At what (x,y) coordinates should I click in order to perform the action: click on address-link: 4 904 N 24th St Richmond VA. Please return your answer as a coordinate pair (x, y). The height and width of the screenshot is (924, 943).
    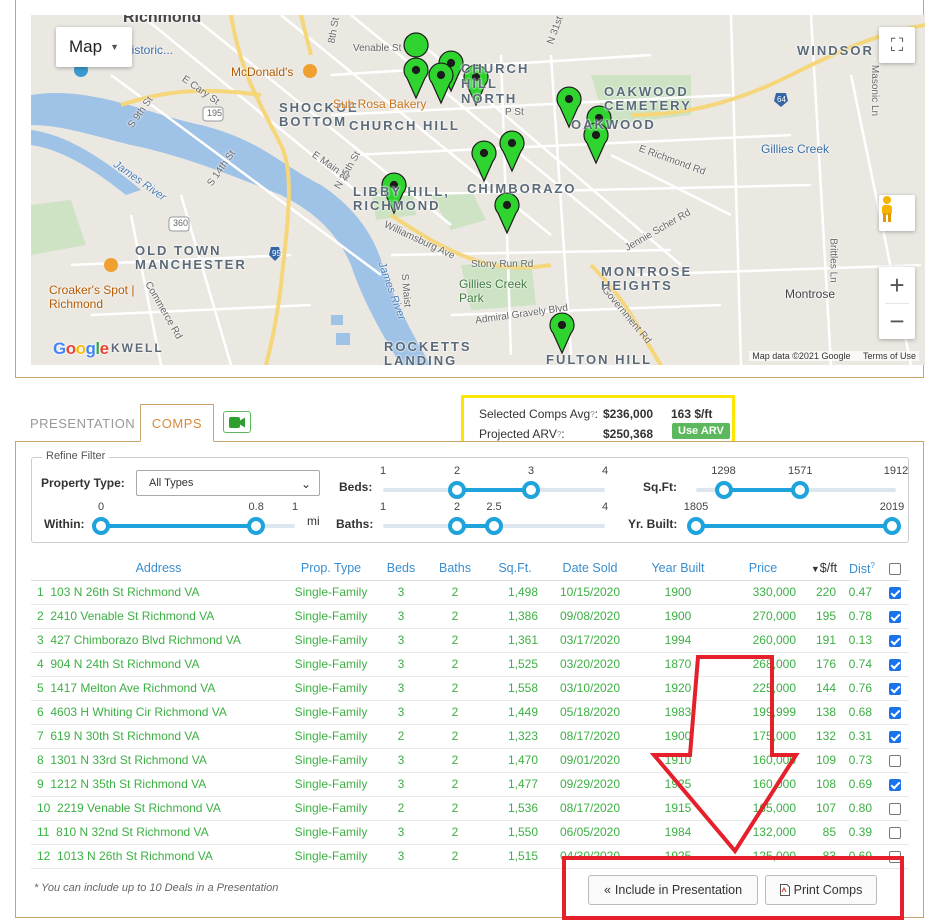
    Looking at the image, I should click on (158, 664).